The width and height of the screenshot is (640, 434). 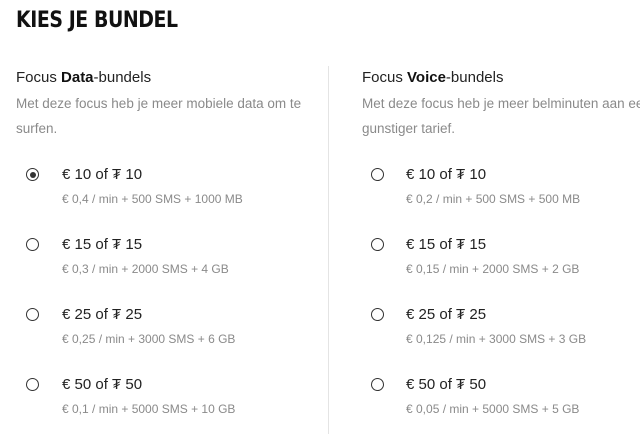 What do you see at coordinates (77, 77) in the screenshot?
I see `heading-emphasis: Data` at bounding box center [77, 77].